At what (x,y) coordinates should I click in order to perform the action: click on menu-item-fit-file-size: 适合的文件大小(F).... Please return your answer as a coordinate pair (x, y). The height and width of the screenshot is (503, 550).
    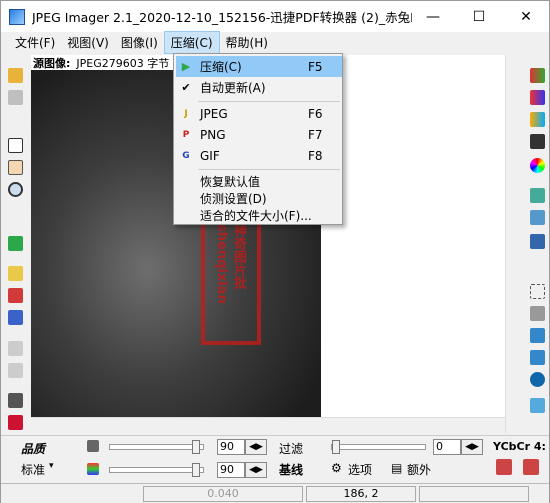
    Looking at the image, I should click on (259, 215).